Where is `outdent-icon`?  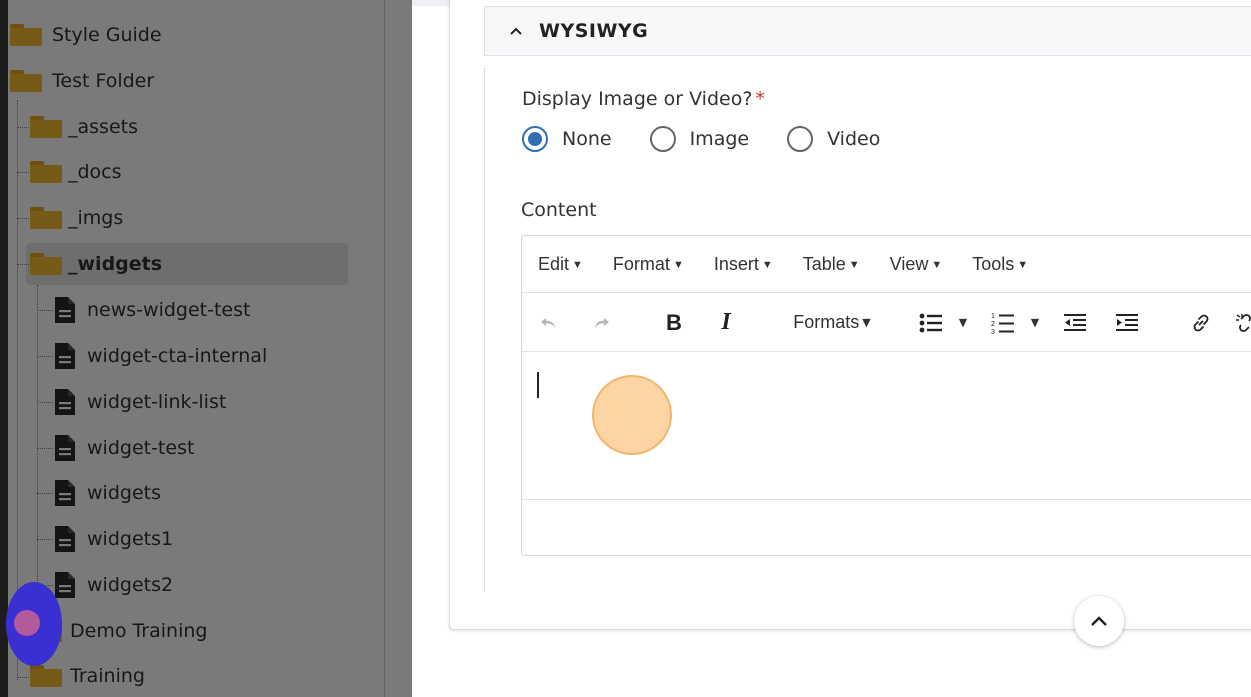 outdent-icon is located at coordinates (1075, 322).